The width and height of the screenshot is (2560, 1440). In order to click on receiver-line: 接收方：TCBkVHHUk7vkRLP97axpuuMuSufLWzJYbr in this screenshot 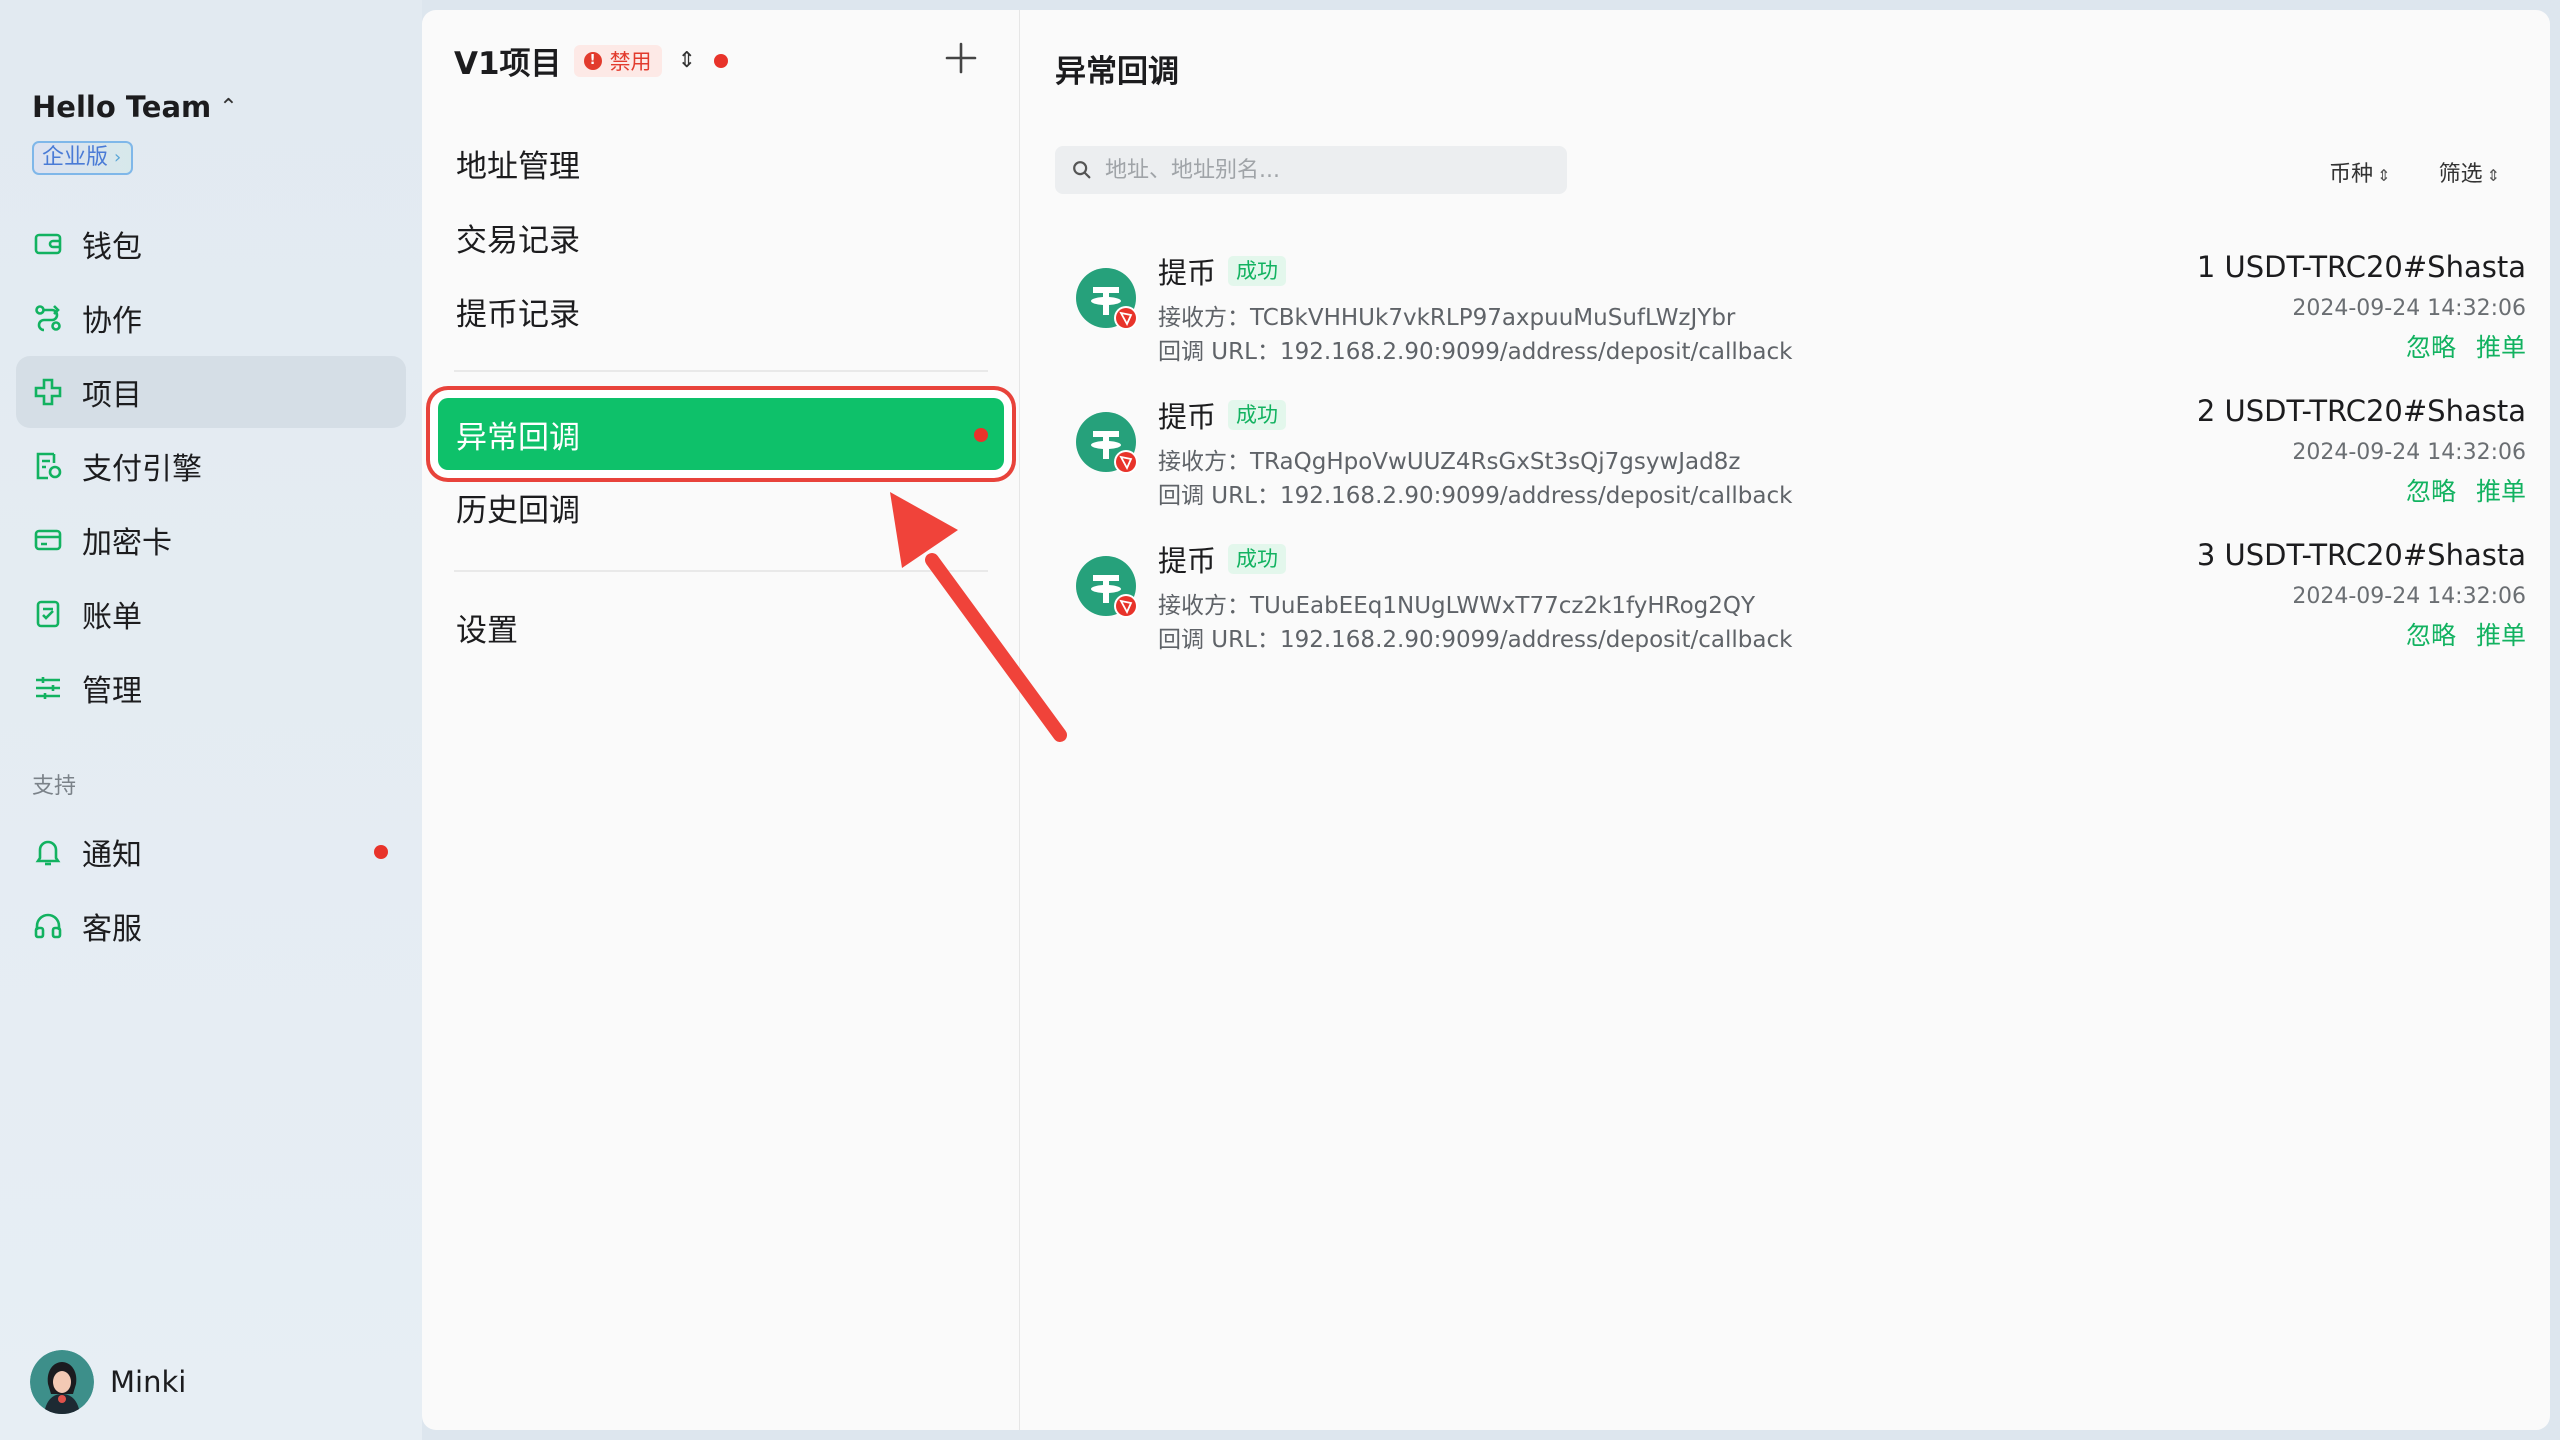, I will do `click(1446, 315)`.